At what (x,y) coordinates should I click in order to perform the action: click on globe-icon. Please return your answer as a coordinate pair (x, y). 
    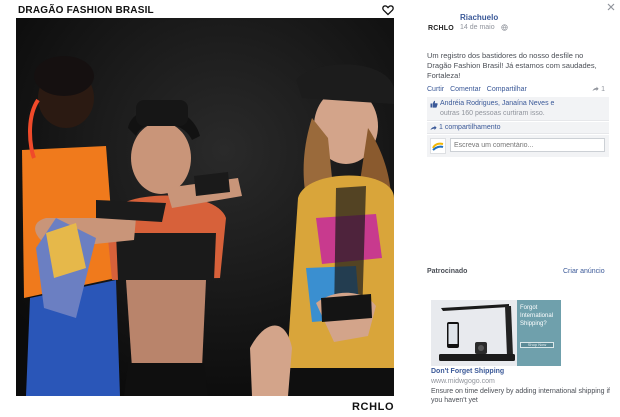
    Looking at the image, I should click on (504, 27).